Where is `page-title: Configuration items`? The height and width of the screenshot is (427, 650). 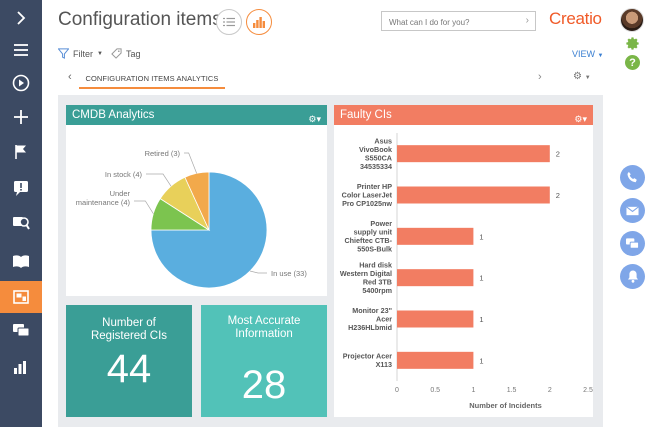 page-title: Configuration items is located at coordinates (140, 19).